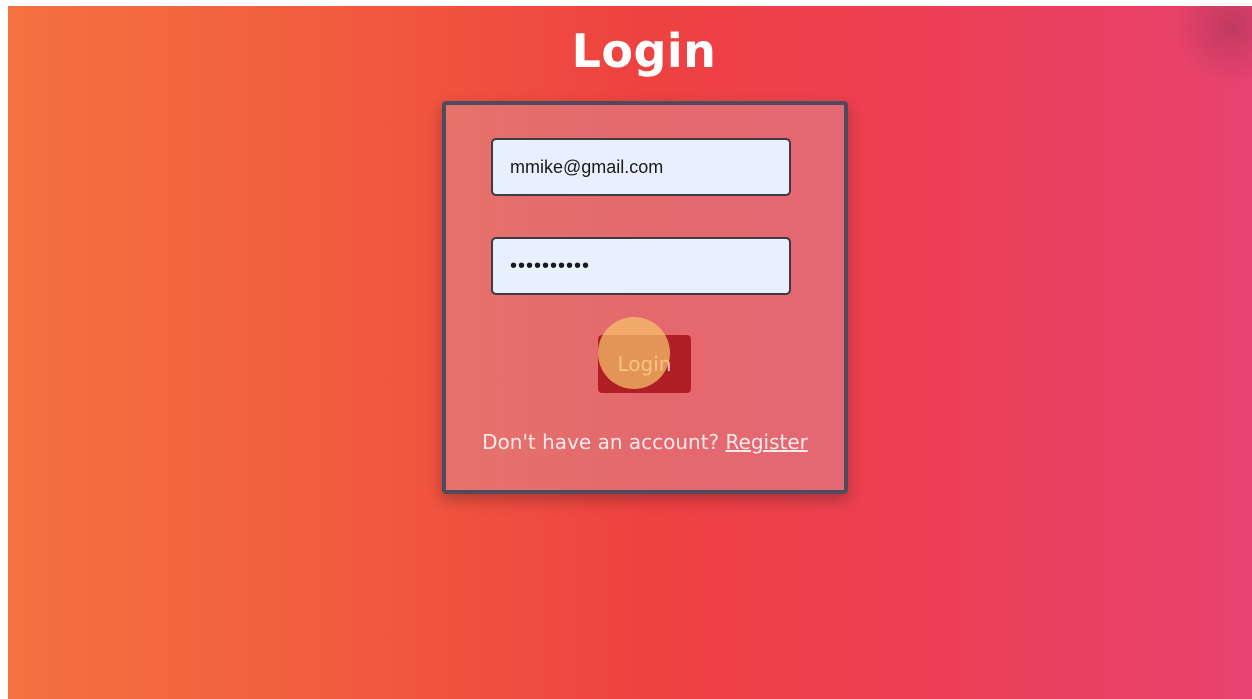  I want to click on login-button: Login, so click(644, 364).